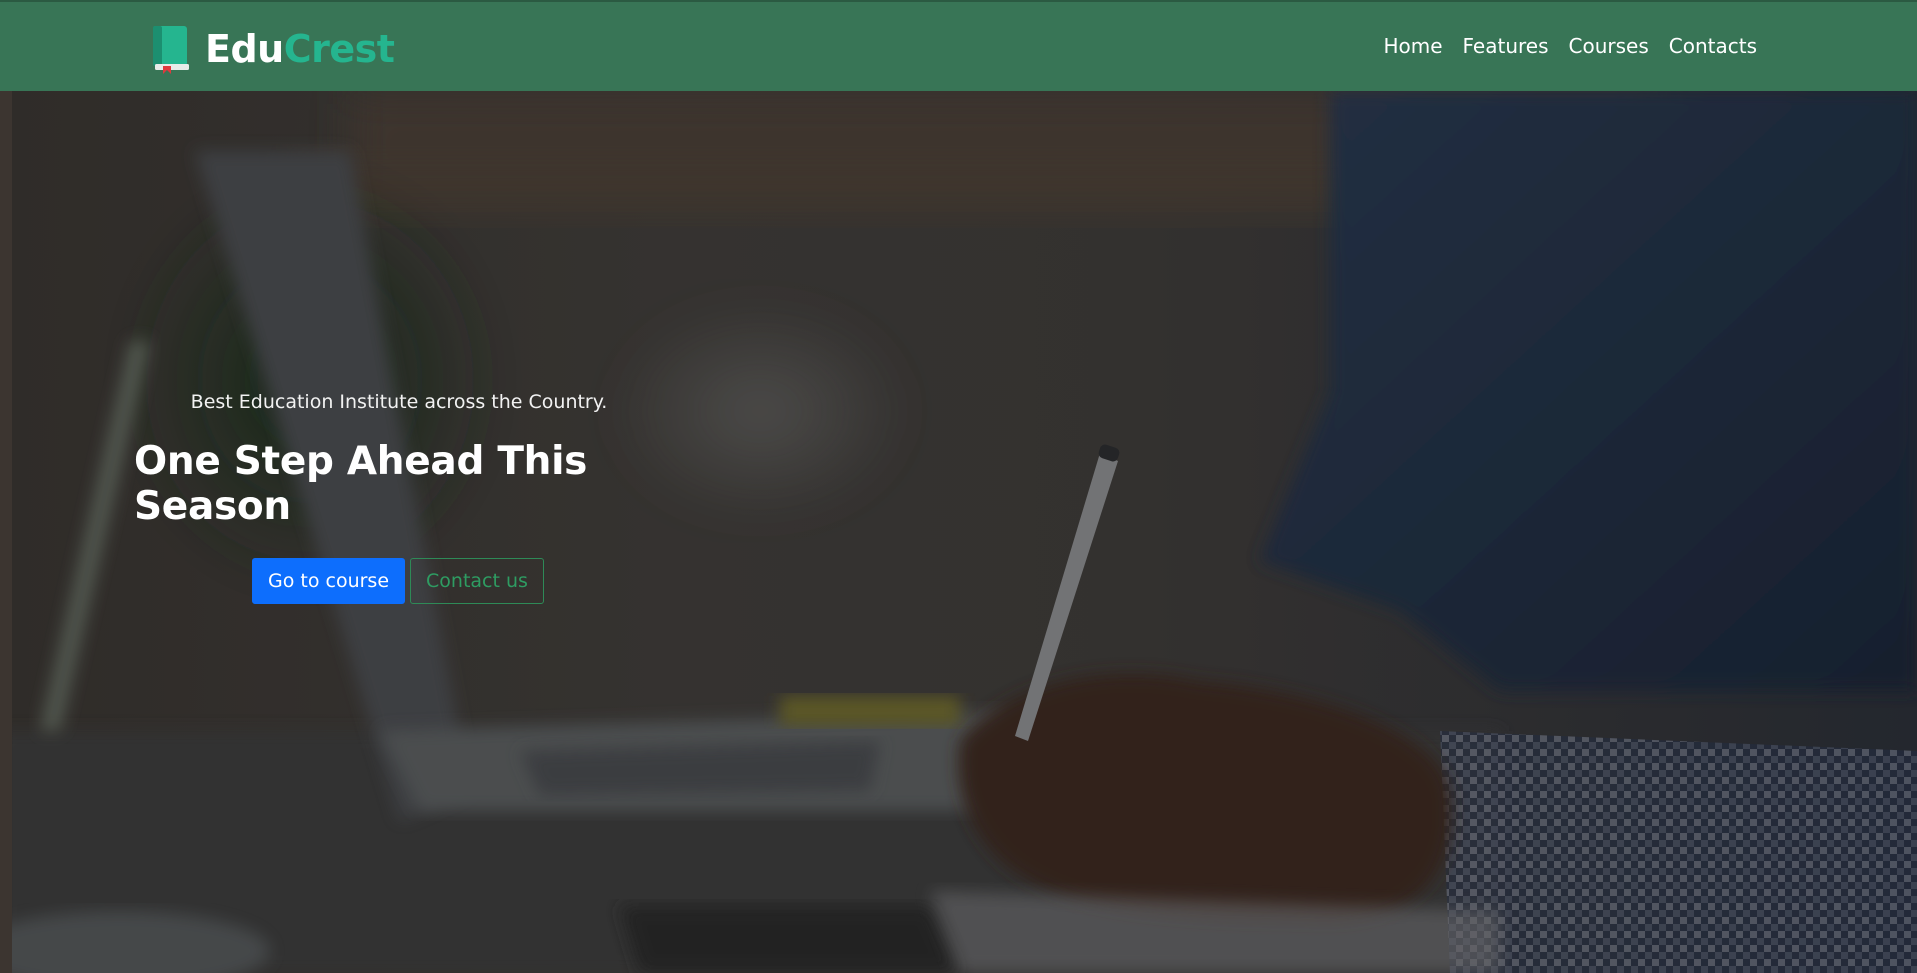  I want to click on book-icon, so click(171, 50).